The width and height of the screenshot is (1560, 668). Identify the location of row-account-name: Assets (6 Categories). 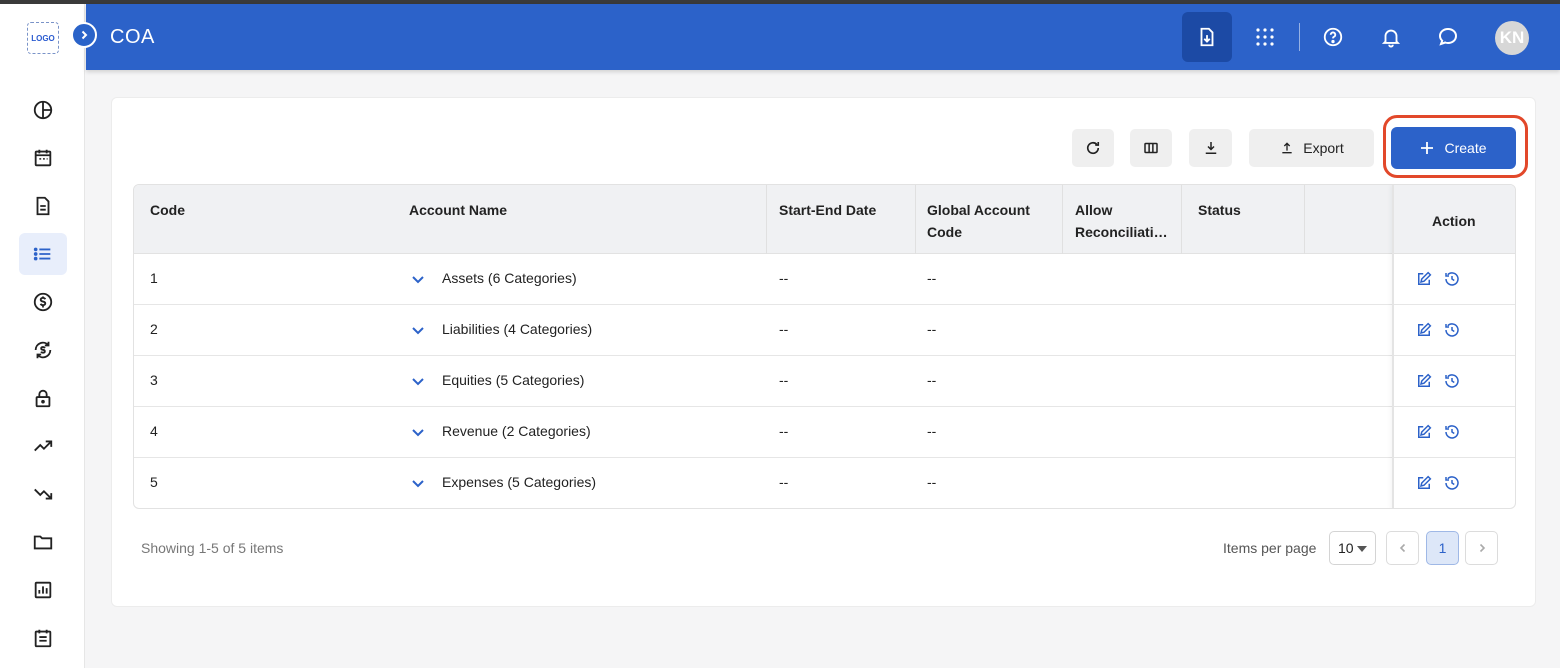
(509, 278).